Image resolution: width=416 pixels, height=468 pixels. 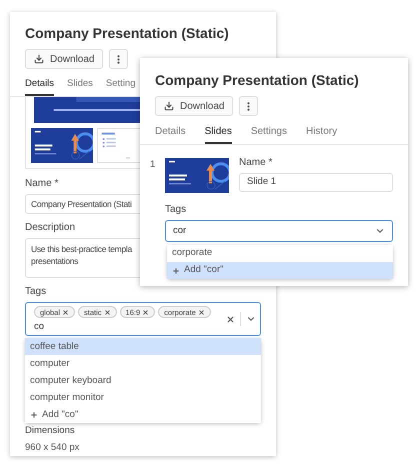 What do you see at coordinates (143, 363) in the screenshot?
I see `dropdown-option: computer` at bounding box center [143, 363].